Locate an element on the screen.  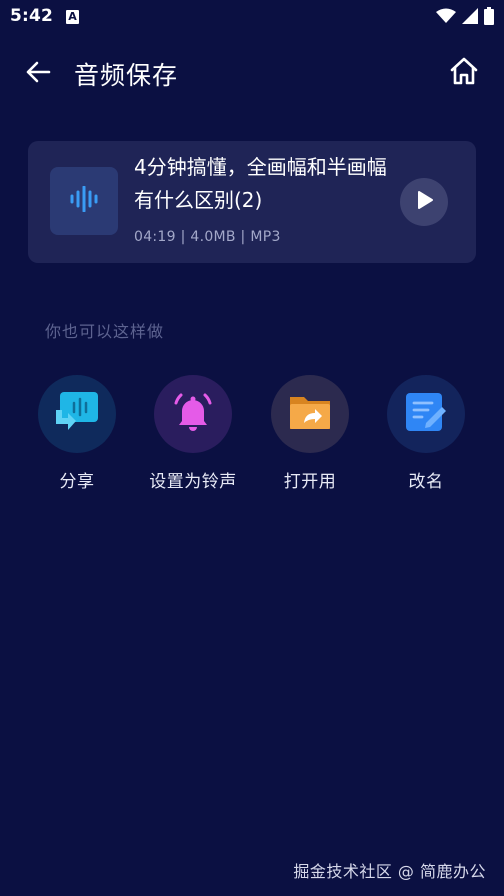
back-button is located at coordinates (38, 74).